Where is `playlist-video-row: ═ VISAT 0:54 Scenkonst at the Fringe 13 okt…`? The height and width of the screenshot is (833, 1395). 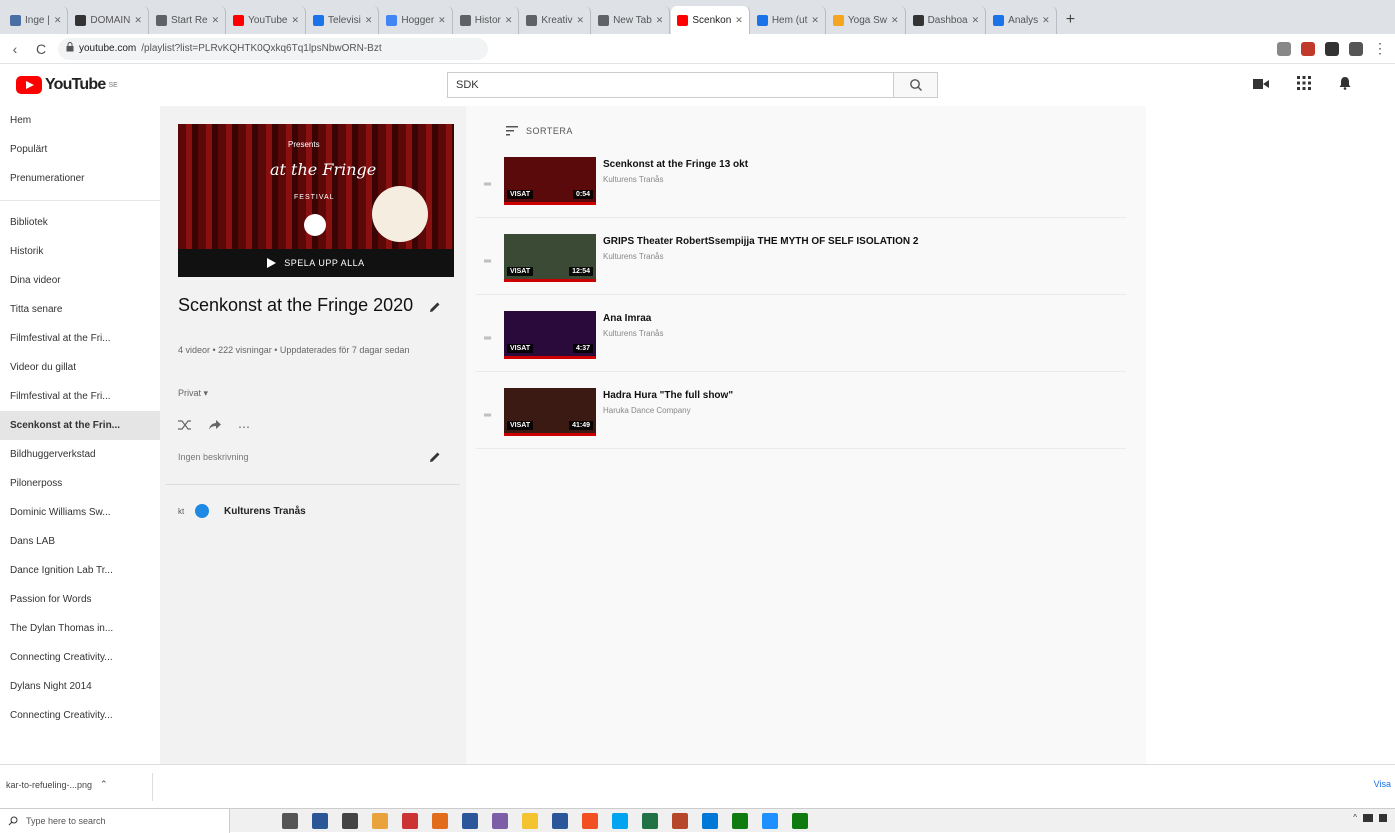
playlist-video-row: ═ VISAT 0:54 Scenkonst at the Fringe 13 okt… is located at coordinates (806, 186).